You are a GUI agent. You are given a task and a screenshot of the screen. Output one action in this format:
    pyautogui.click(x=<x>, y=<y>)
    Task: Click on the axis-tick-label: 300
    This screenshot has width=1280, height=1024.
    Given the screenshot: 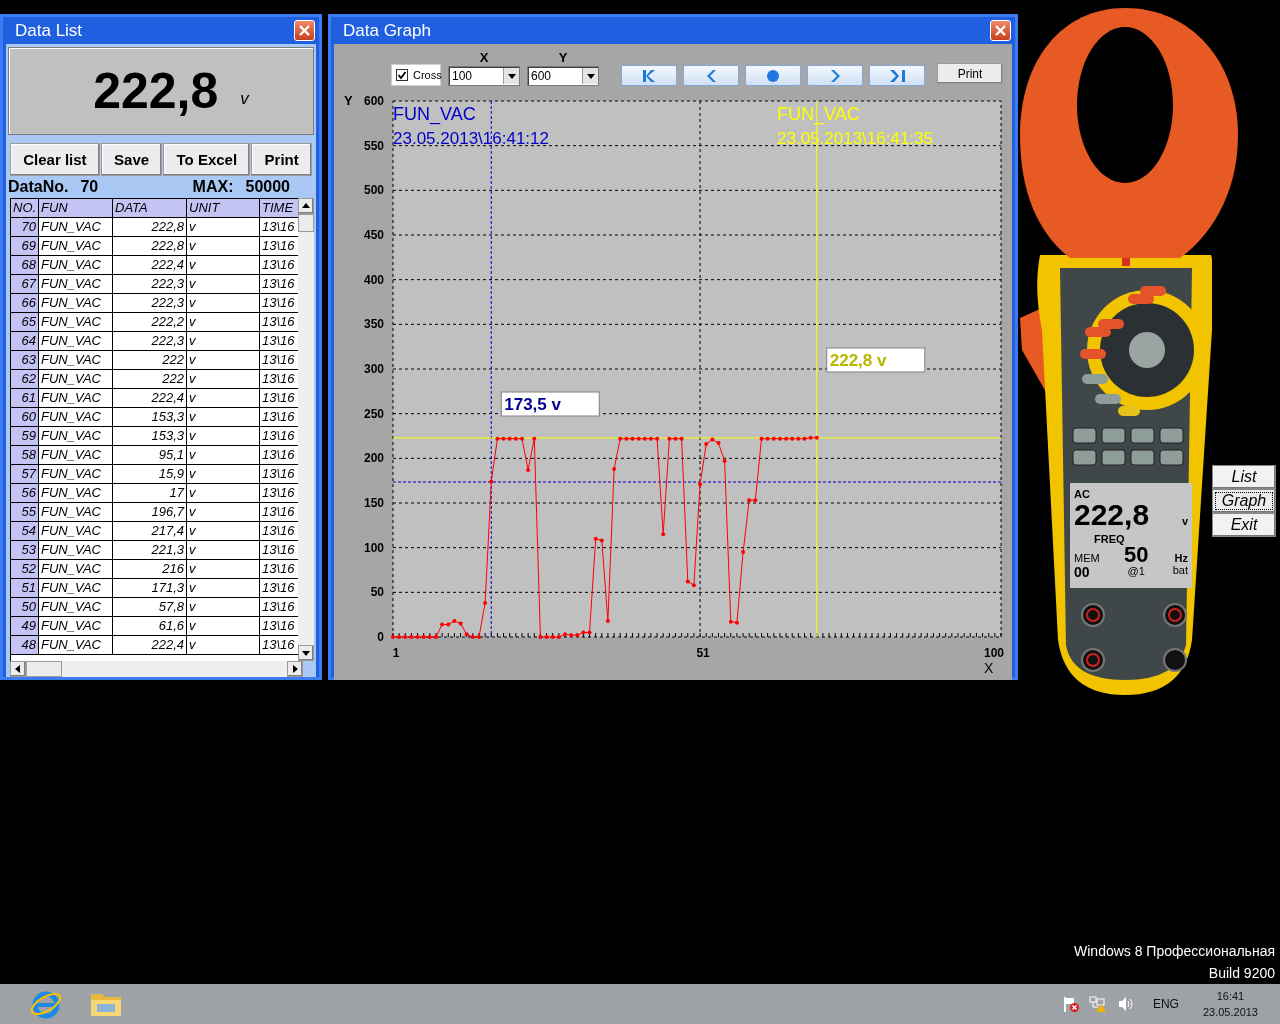 What is the action you would take?
    pyautogui.click(x=373, y=369)
    